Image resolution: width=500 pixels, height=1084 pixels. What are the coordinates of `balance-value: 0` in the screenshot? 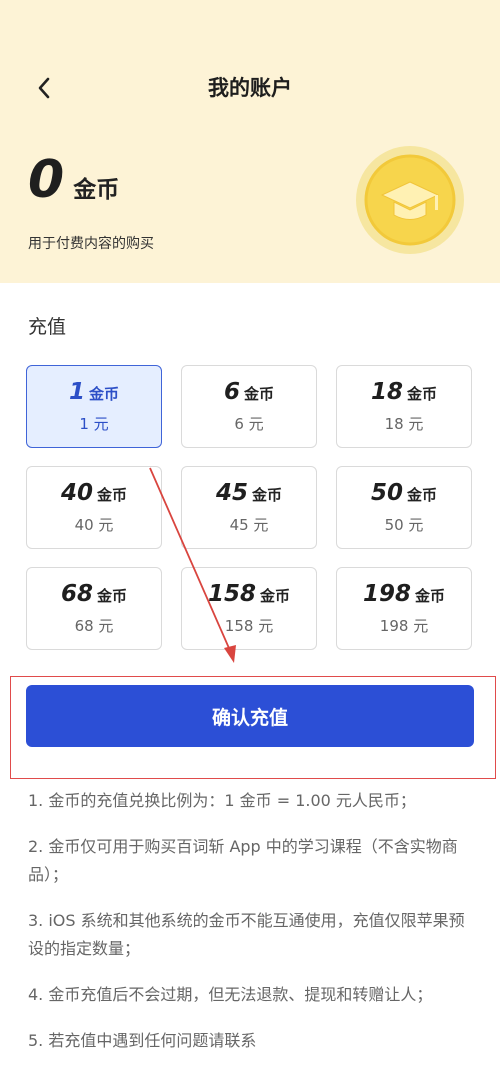 It's located at (46, 180).